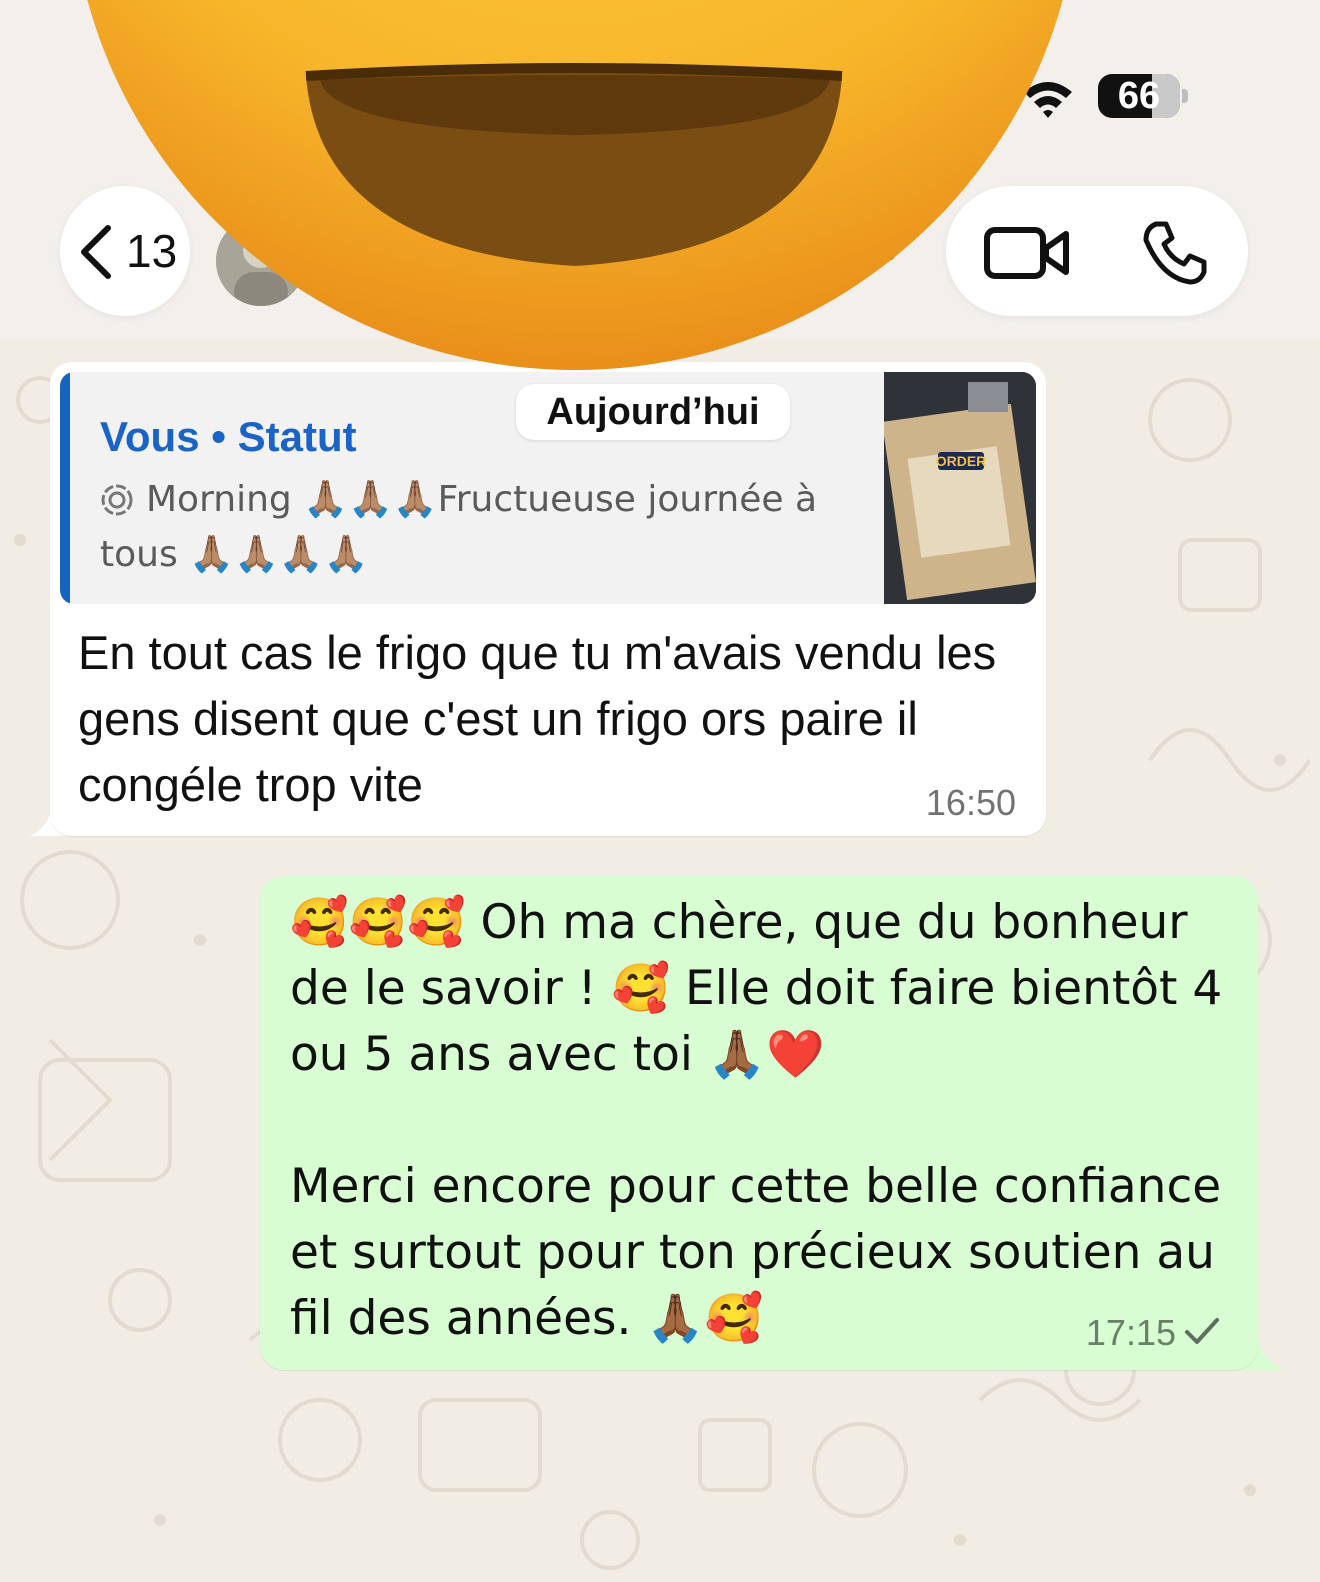 Image resolution: width=1320 pixels, height=1582 pixels. I want to click on battery-indicator: 66, so click(1143, 96).